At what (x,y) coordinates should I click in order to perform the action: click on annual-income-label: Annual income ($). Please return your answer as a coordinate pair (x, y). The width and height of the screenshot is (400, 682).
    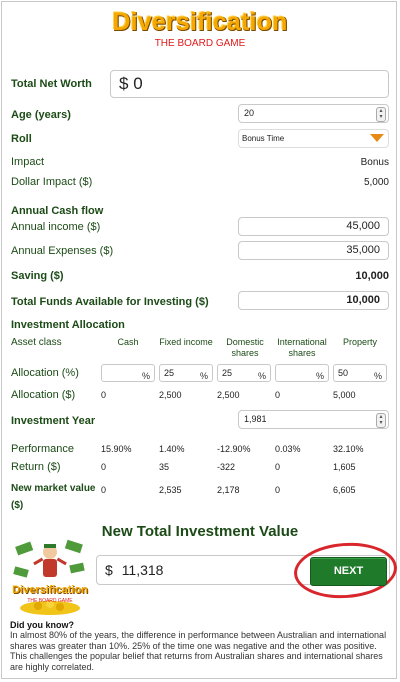
    Looking at the image, I should click on (56, 227).